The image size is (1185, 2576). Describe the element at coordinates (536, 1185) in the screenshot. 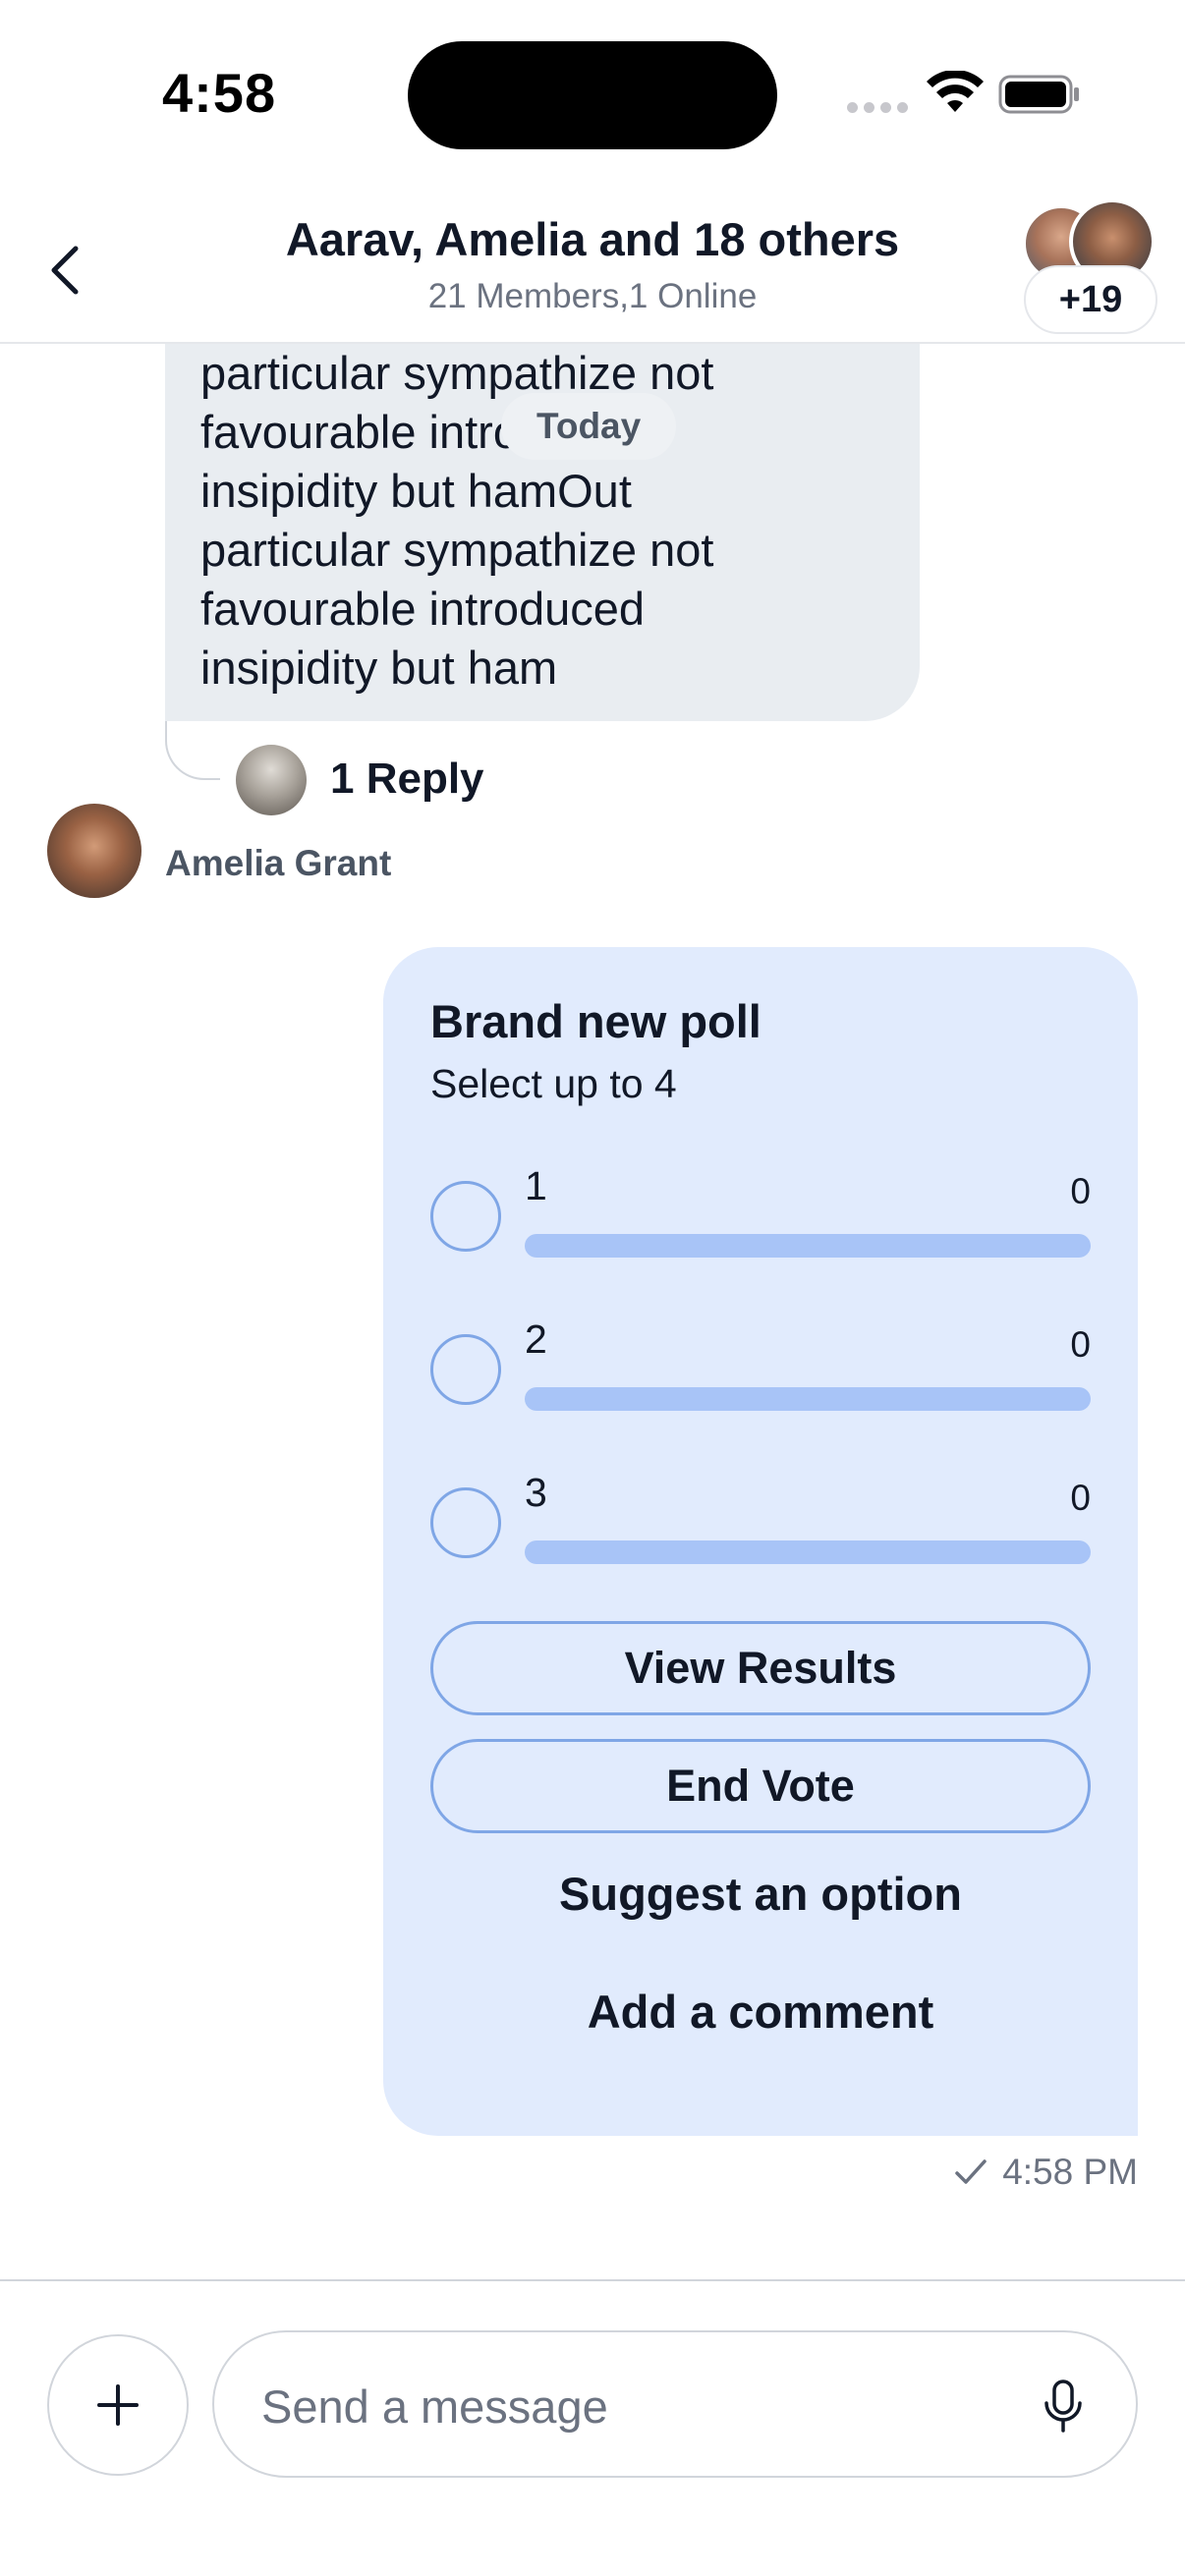

I see `poll-option-label: 1` at that location.